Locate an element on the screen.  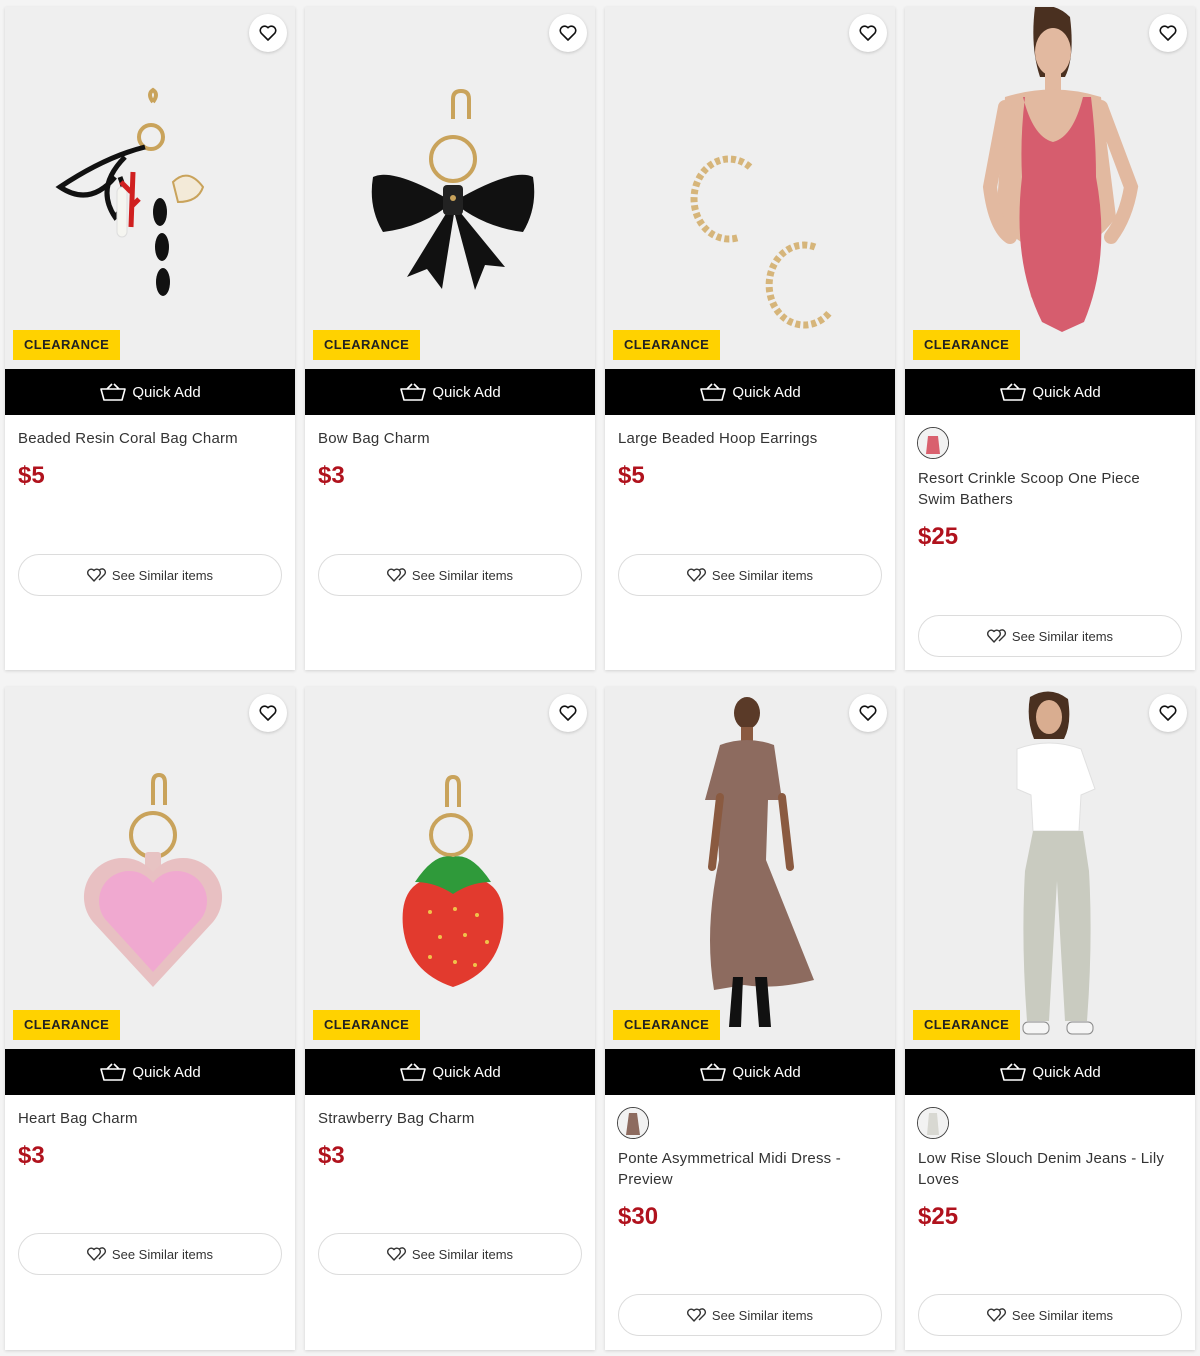
product-name: Bow Bag Charm is located at coordinates (449, 438).